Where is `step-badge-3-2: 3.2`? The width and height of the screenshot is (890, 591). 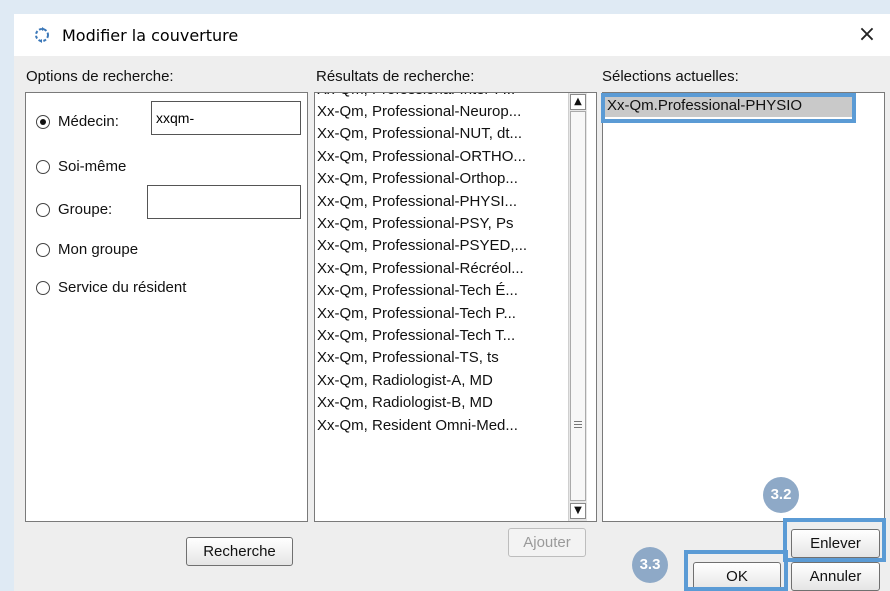 step-badge-3-2: 3.2 is located at coordinates (781, 495).